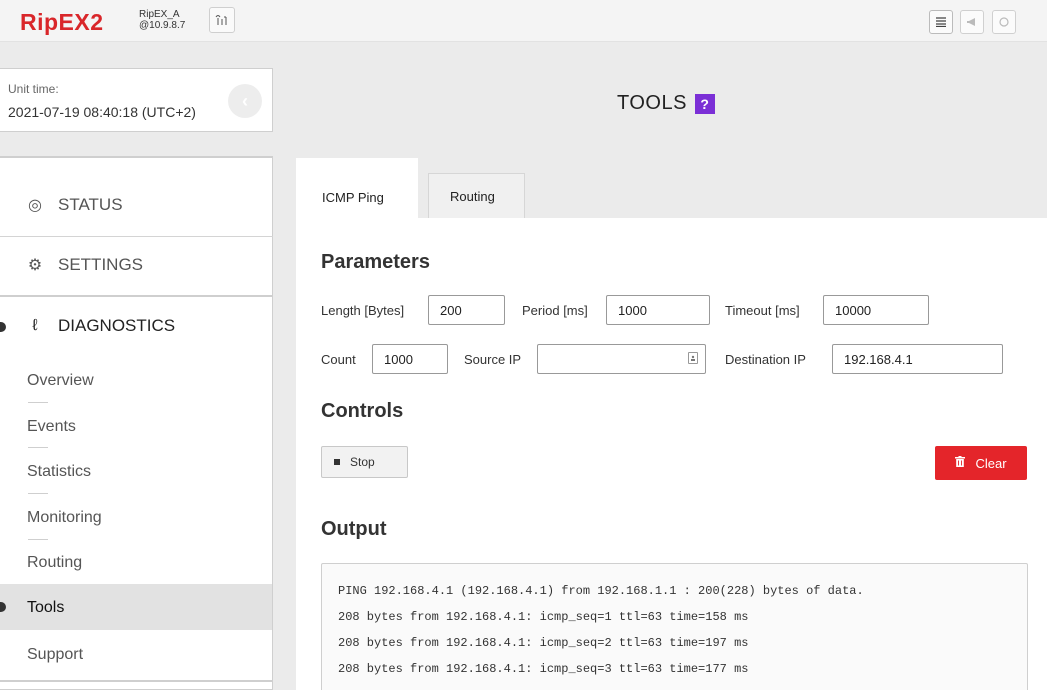 This screenshot has width=1047, height=690. I want to click on sidebar-item-label: SETTINGS, so click(101, 264).